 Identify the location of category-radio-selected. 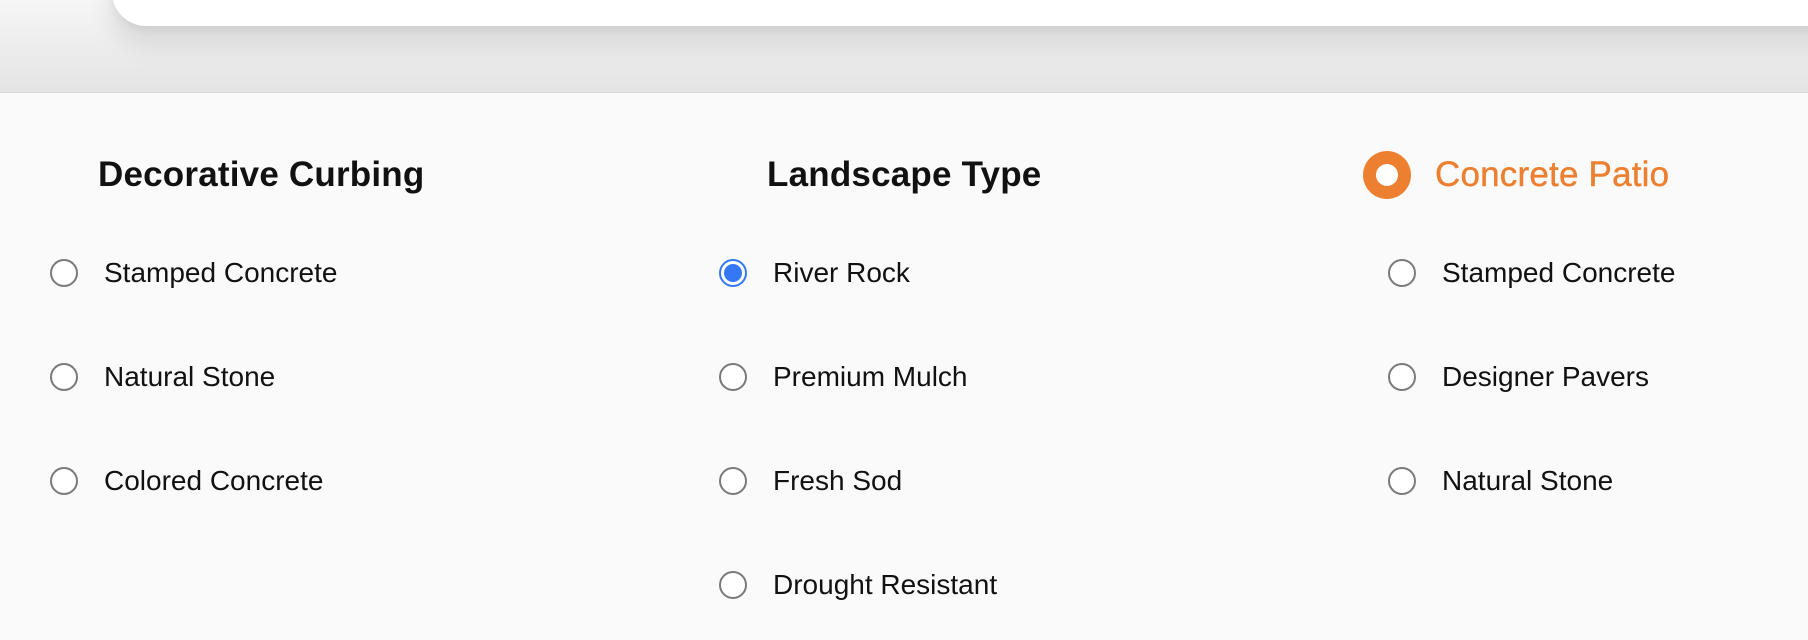
(1387, 175).